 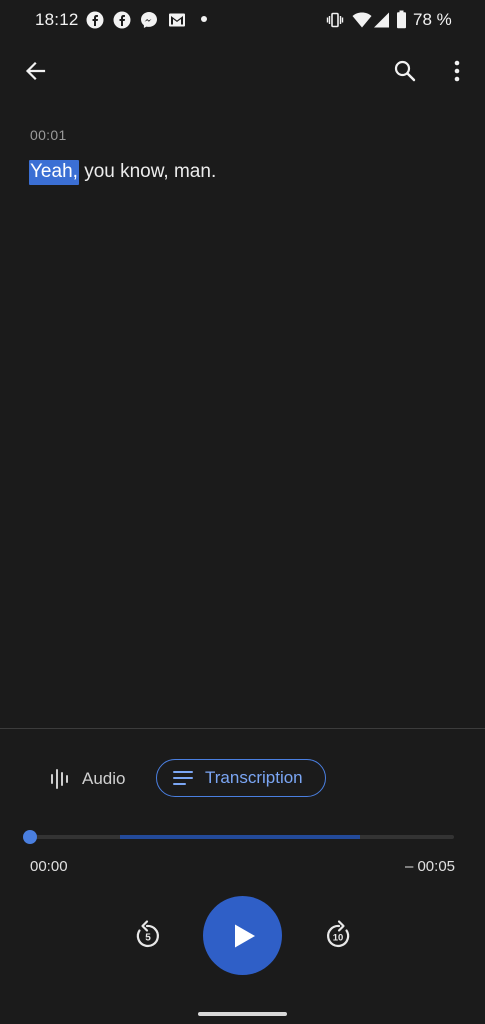 I want to click on waveform-icon, so click(x=59, y=779).